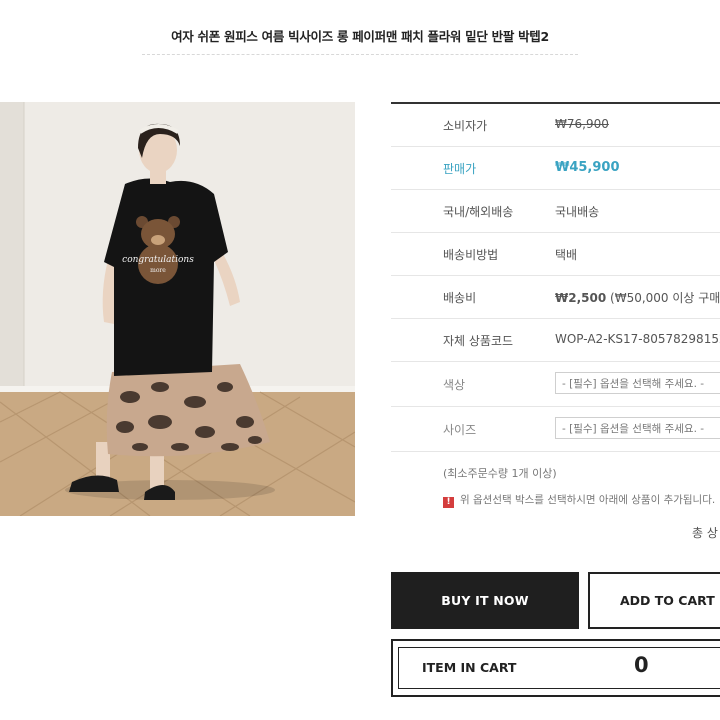 Image resolution: width=720 pixels, height=720 pixels. What do you see at coordinates (500, 473) in the screenshot?
I see `min-order-quantity: (최소주문수량 1개 이상)` at bounding box center [500, 473].